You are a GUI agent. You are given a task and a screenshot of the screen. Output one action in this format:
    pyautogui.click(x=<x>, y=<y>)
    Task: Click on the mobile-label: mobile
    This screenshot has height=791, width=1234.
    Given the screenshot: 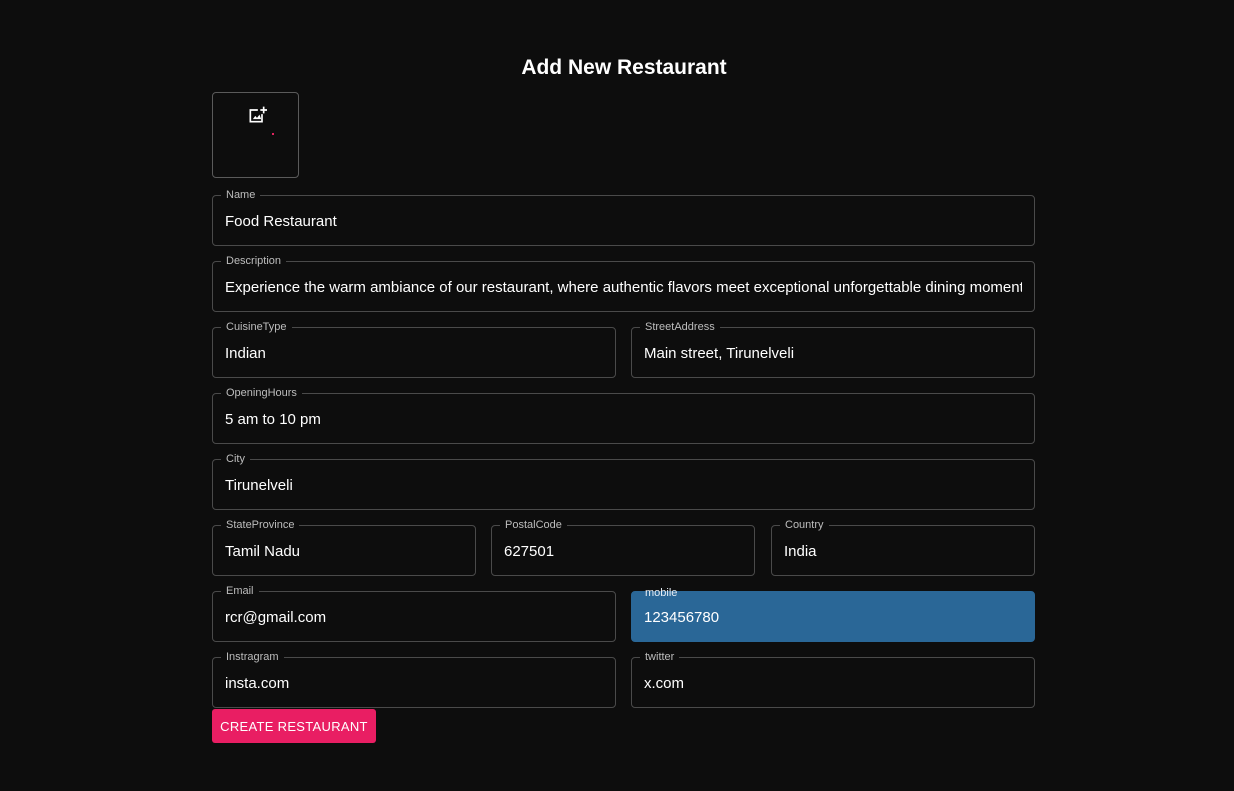 What is the action you would take?
    pyautogui.click(x=661, y=593)
    